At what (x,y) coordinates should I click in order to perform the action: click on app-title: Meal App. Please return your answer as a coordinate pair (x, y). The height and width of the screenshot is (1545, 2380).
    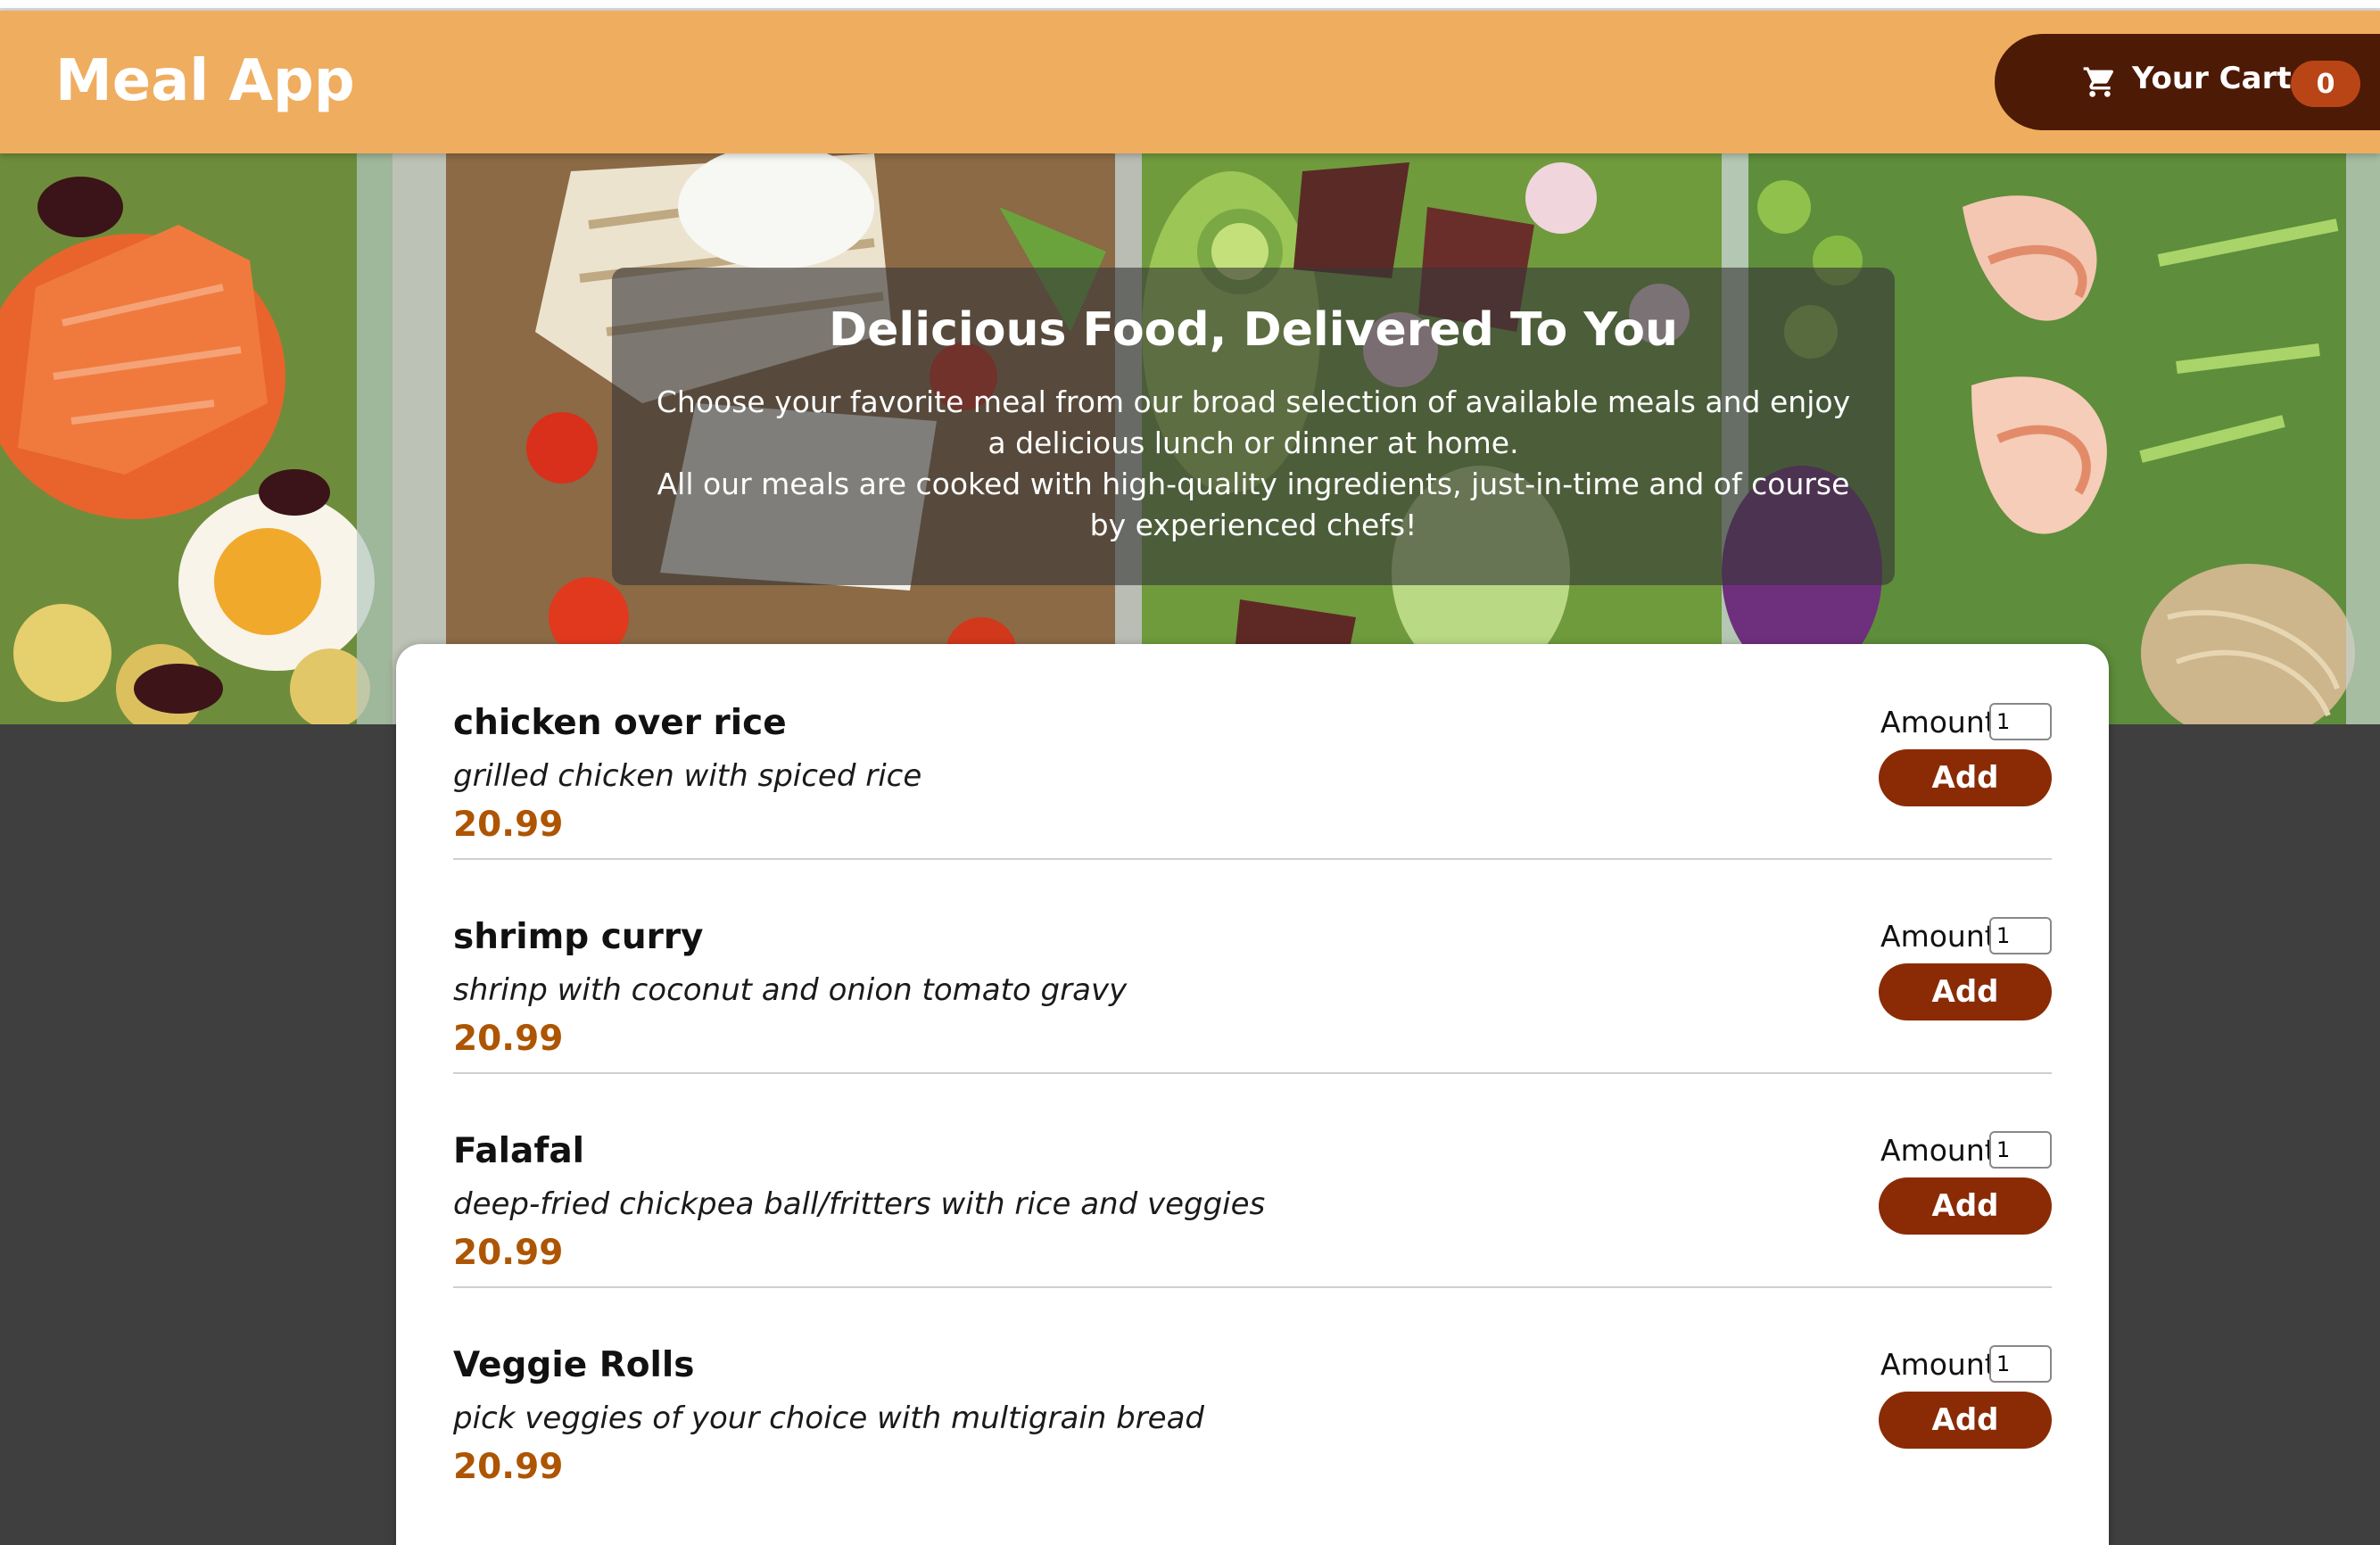
    Looking at the image, I should click on (205, 81).